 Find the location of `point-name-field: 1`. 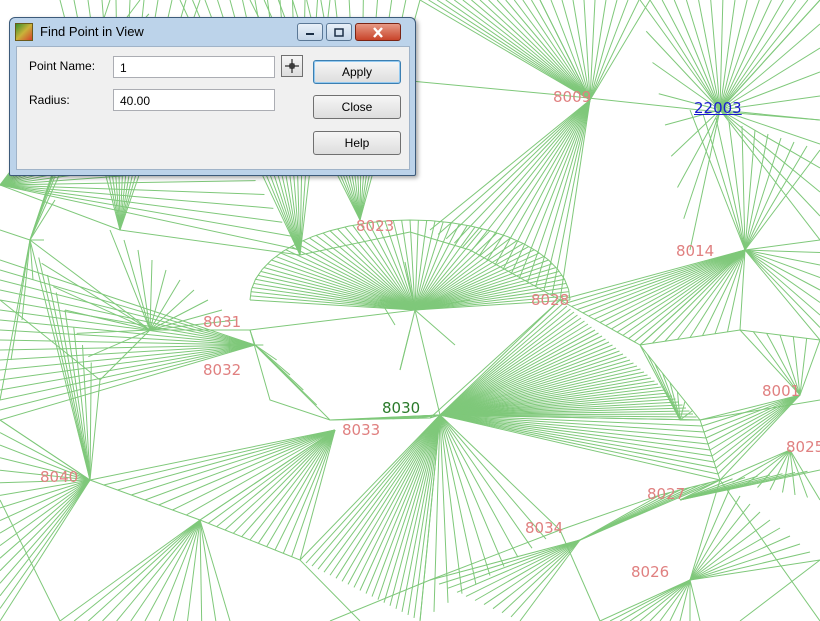

point-name-field: 1 is located at coordinates (194, 67).